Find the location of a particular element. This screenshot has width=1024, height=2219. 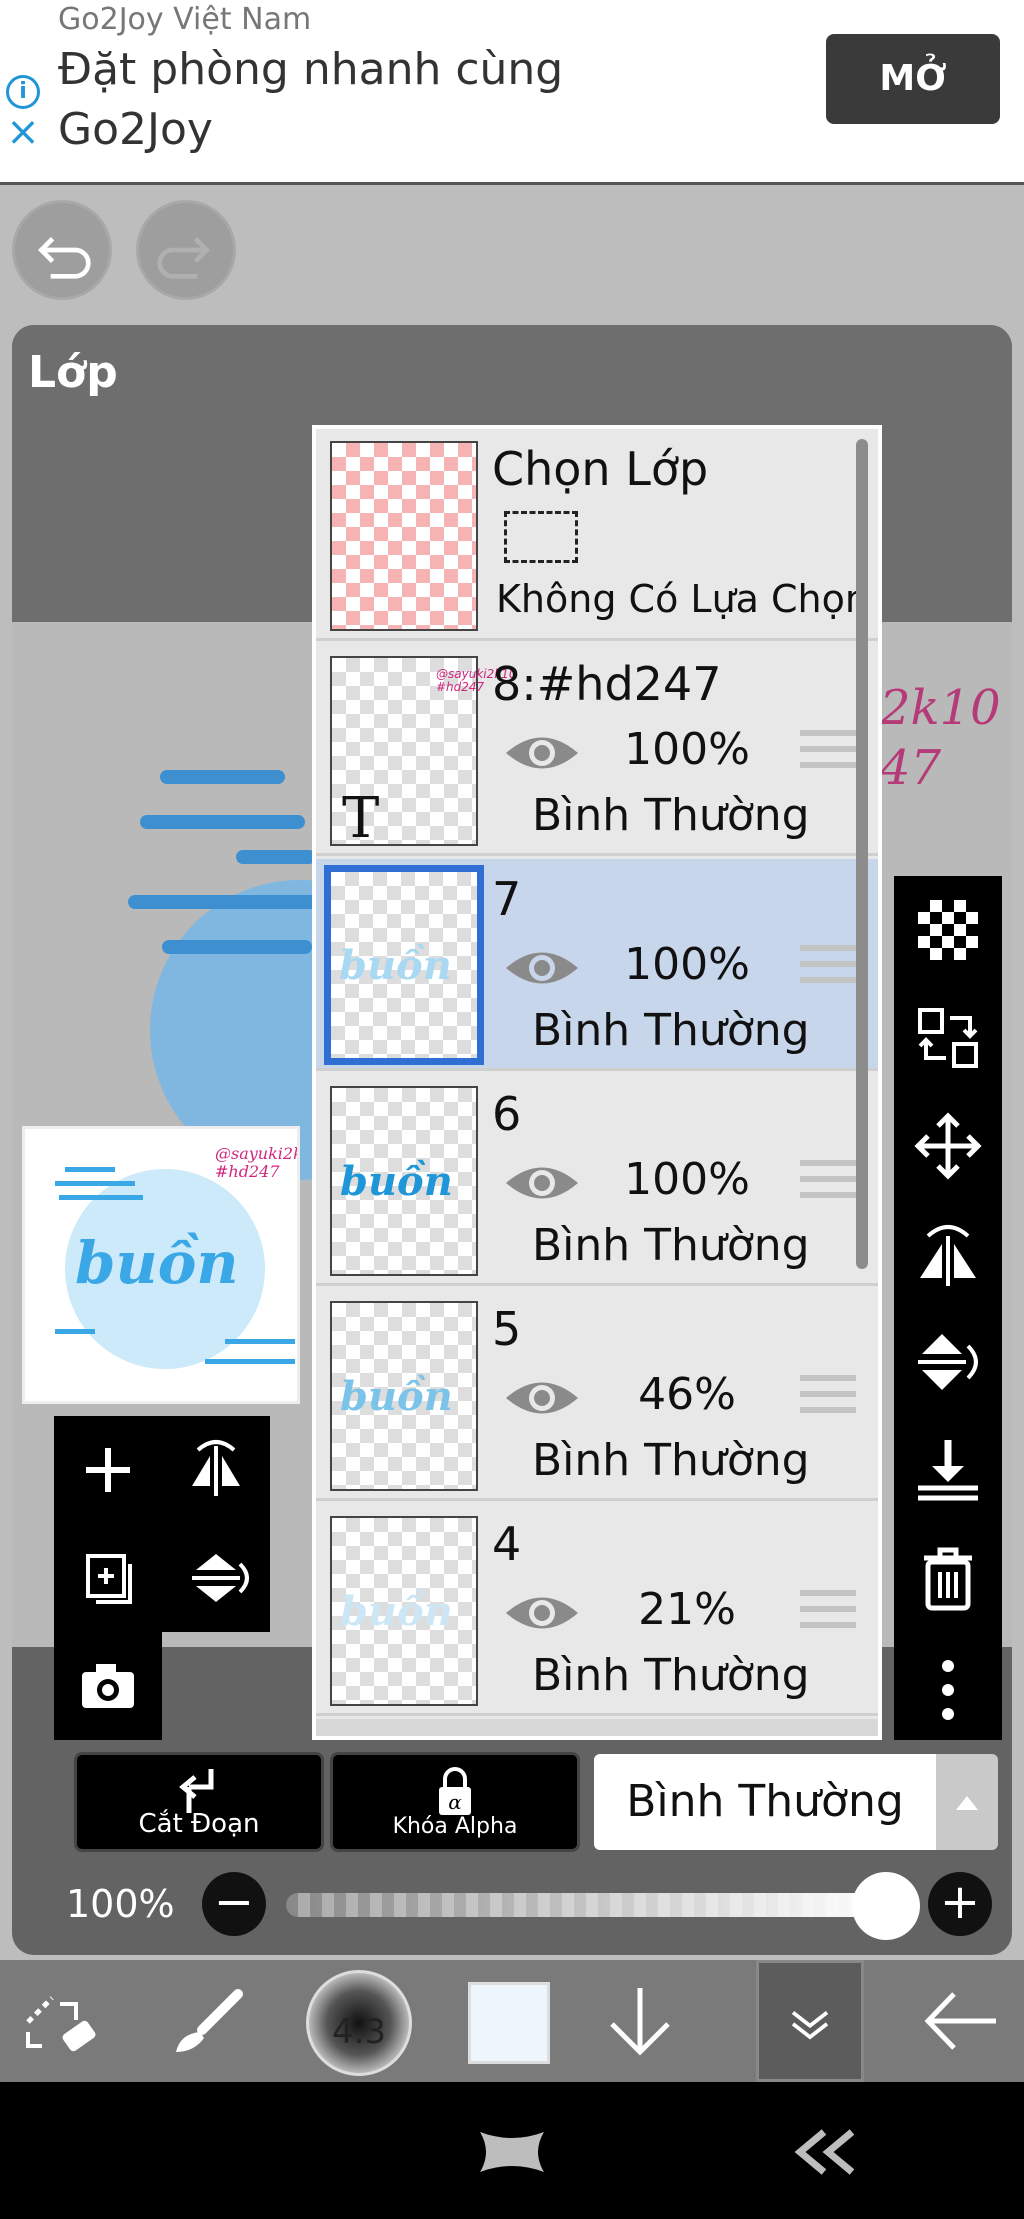

layers-chevron-icon is located at coordinates (810, 2025).